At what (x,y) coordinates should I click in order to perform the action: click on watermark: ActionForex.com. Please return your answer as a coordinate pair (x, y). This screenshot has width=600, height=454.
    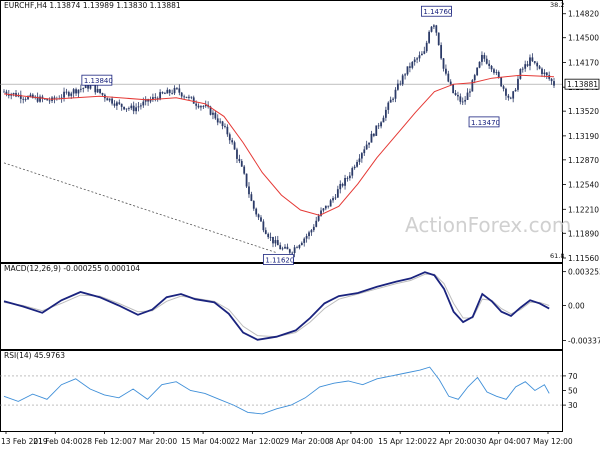
    Looking at the image, I should click on (488, 225).